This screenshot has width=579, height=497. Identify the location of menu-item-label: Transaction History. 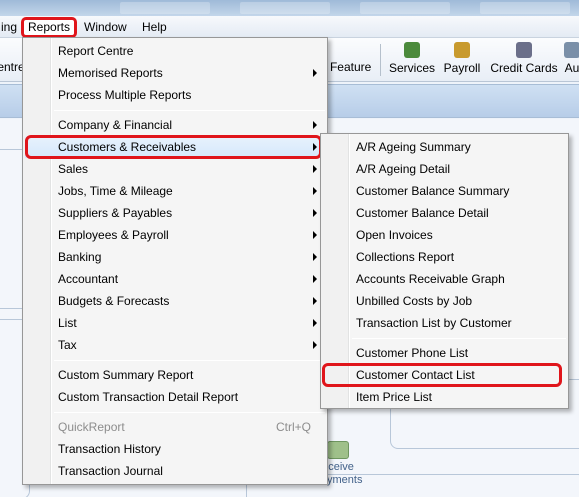
(109, 449).